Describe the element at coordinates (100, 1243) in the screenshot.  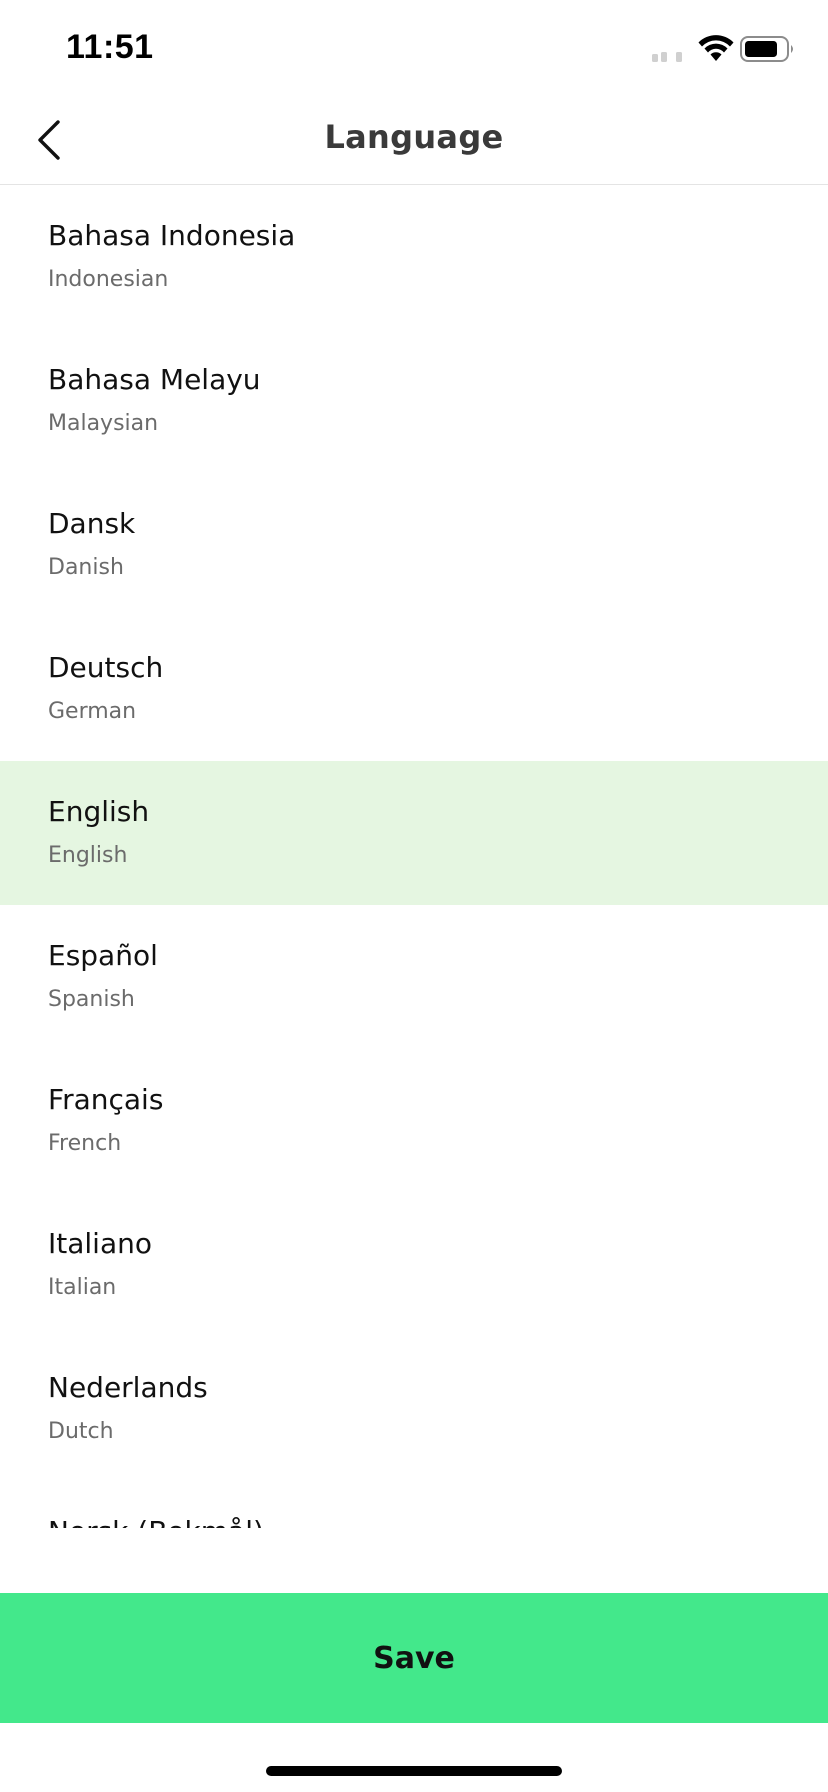
I see `language-native-name: Italiano` at that location.